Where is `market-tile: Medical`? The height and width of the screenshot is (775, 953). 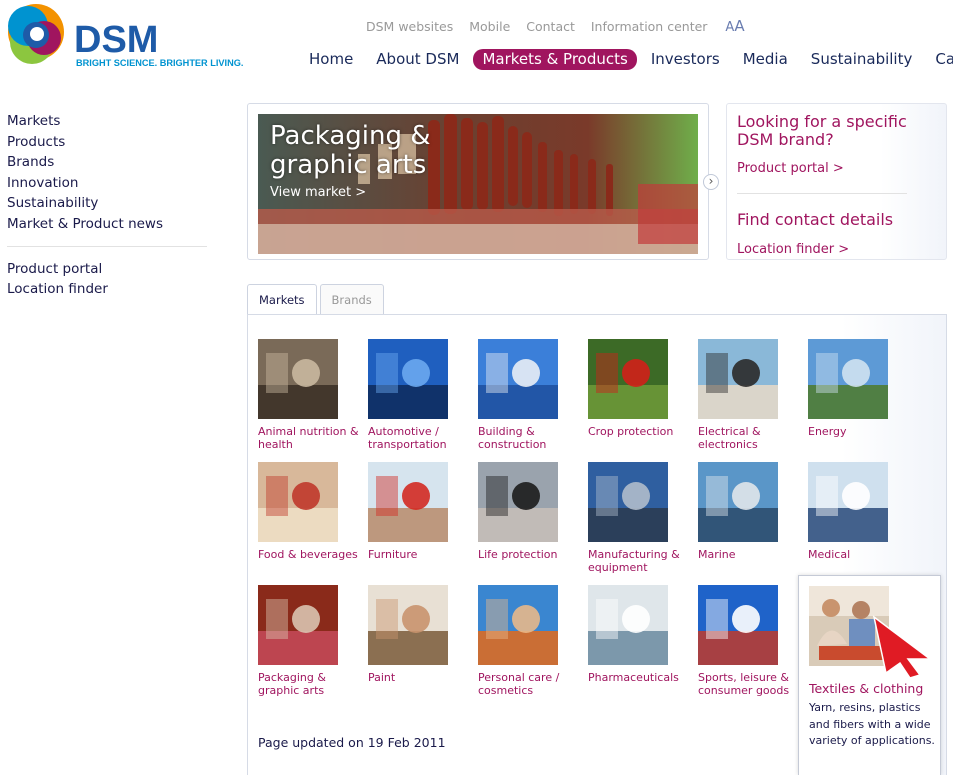 market-tile: Medical is located at coordinates (860, 511).